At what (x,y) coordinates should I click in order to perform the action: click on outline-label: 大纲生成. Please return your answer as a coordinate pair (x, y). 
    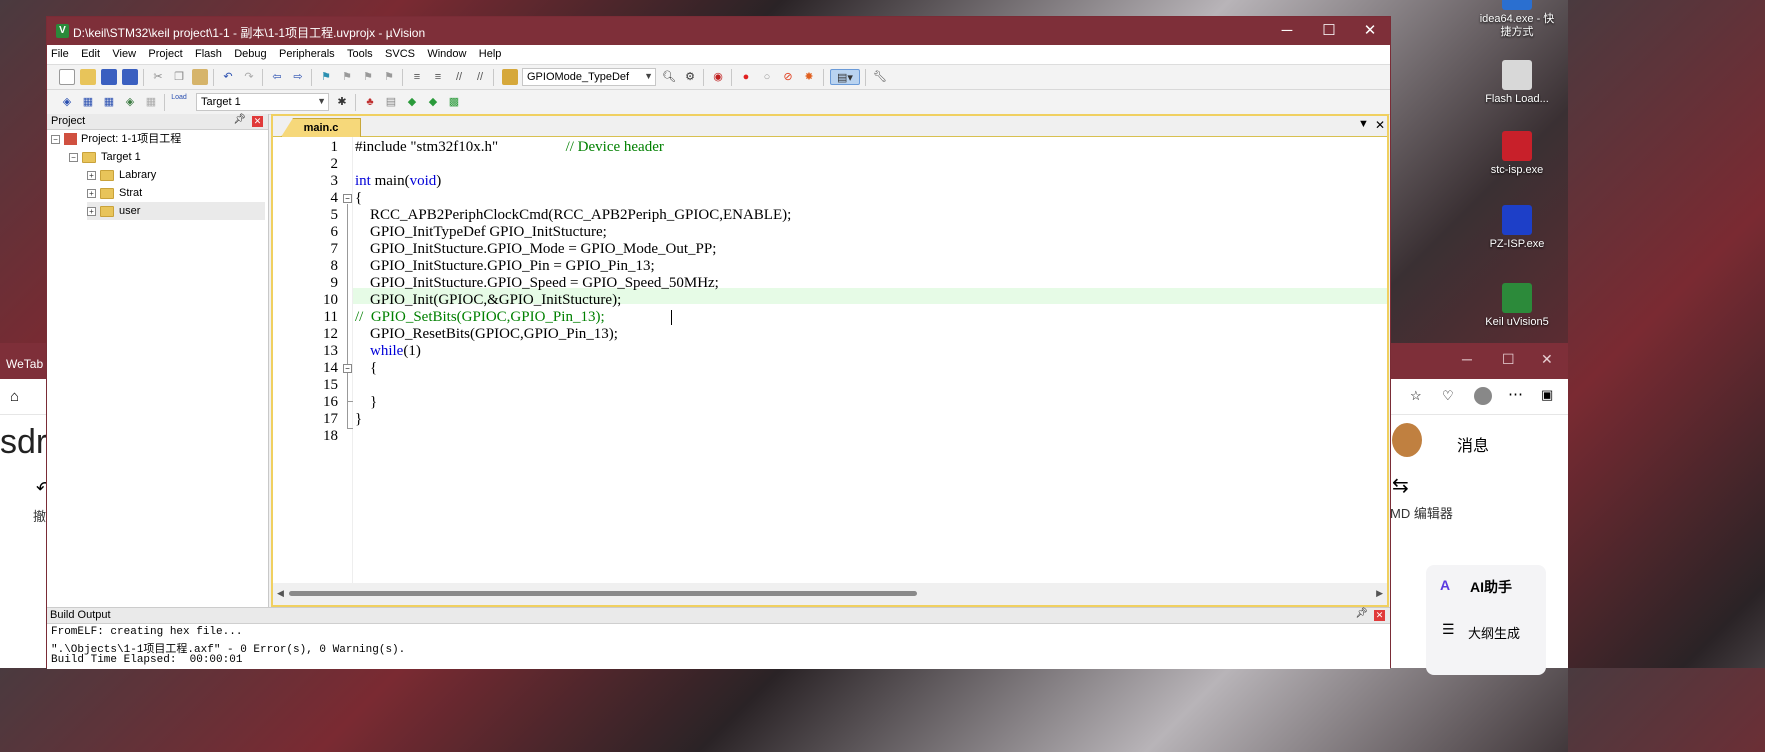
    Looking at the image, I should click on (1494, 632).